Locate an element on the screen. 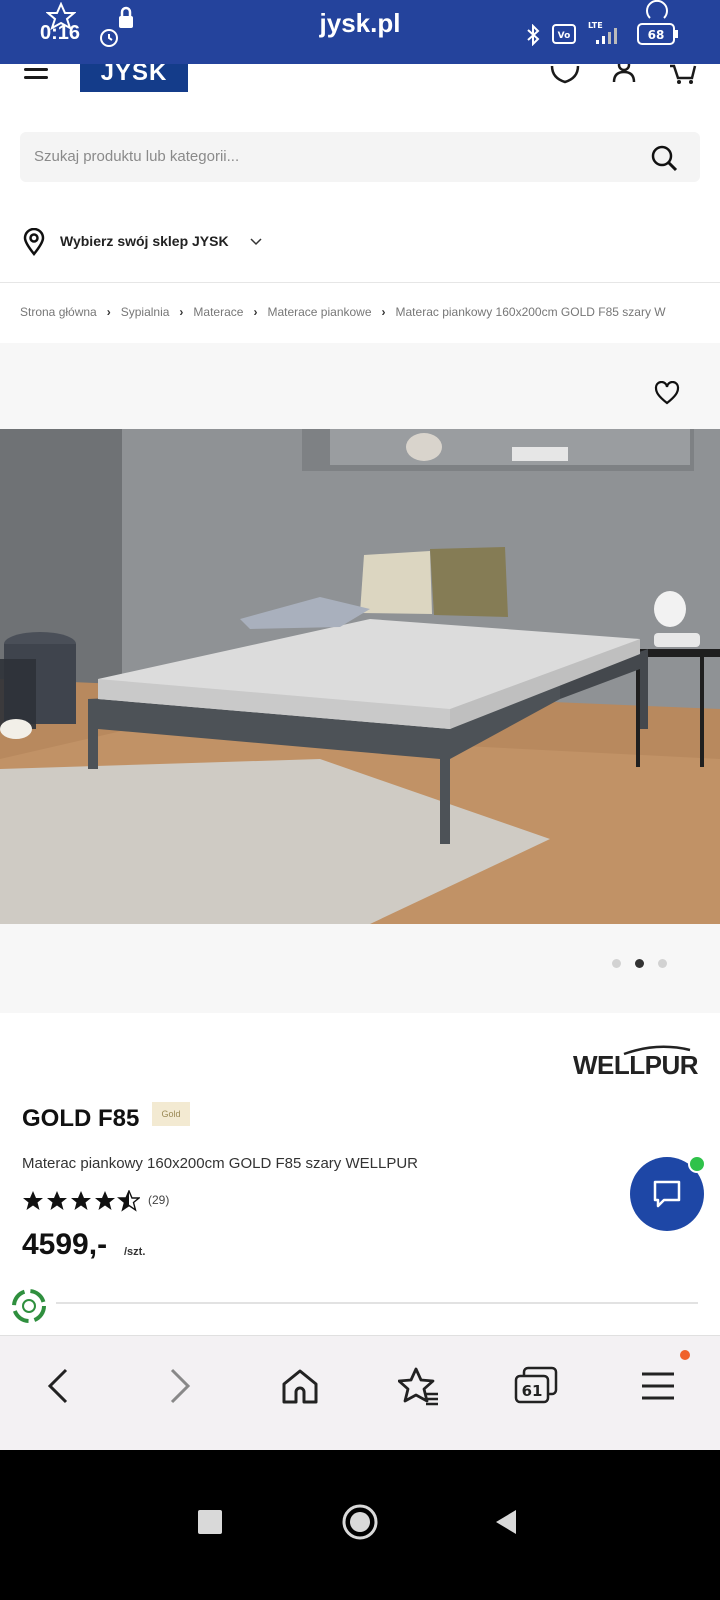 This screenshot has width=720, height=1600. recent-apps-button is located at coordinates (210, 1522).